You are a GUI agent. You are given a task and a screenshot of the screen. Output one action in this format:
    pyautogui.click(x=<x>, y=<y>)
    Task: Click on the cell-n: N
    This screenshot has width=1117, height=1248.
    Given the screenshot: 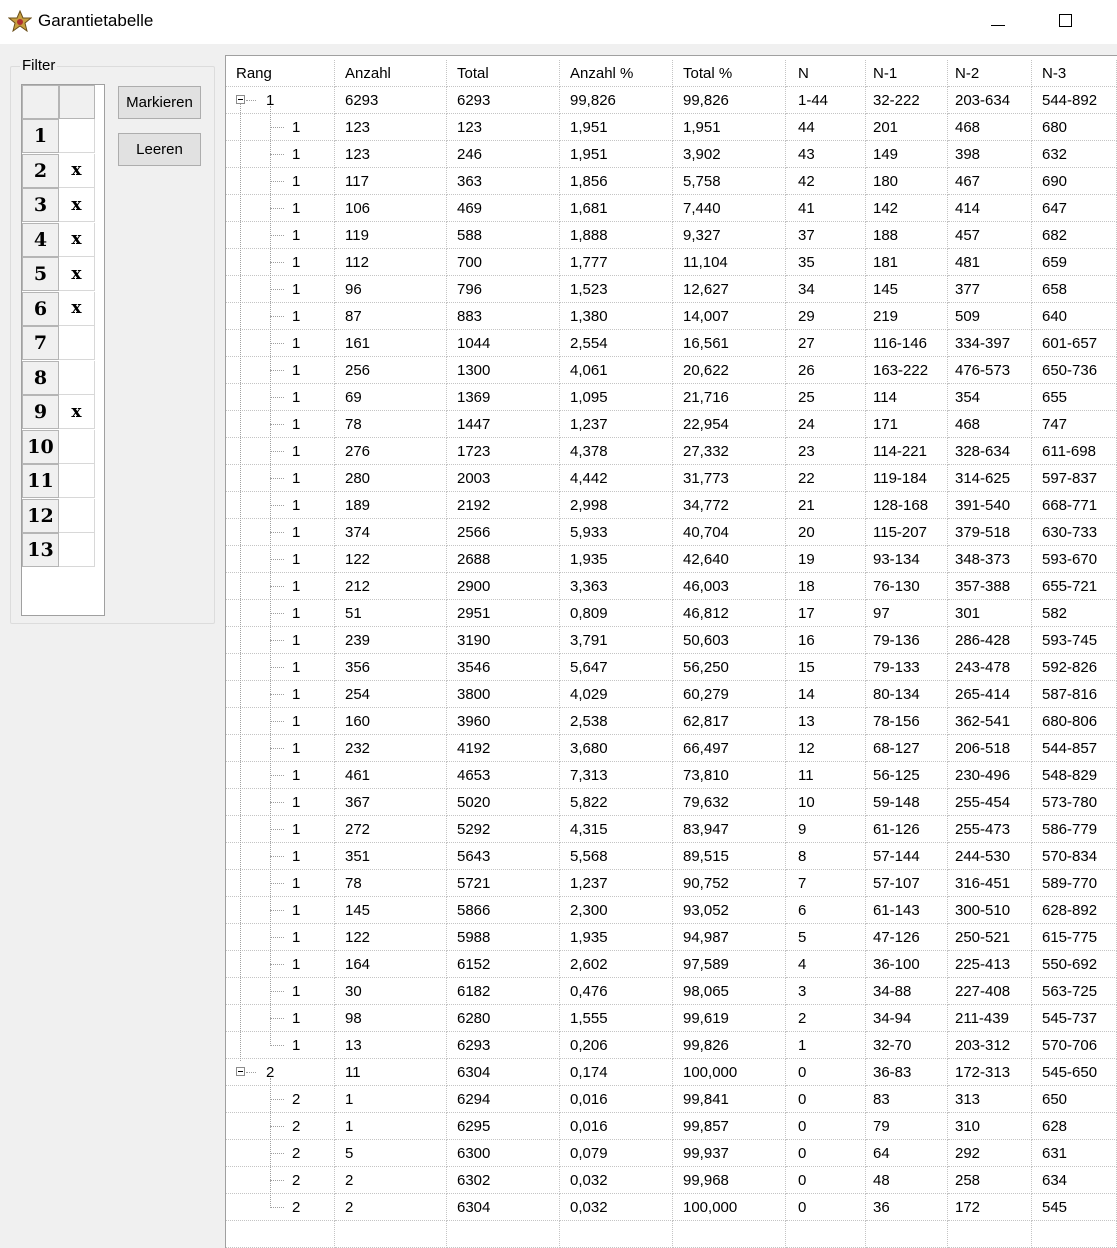 What is the action you would take?
    pyautogui.click(x=826, y=73)
    